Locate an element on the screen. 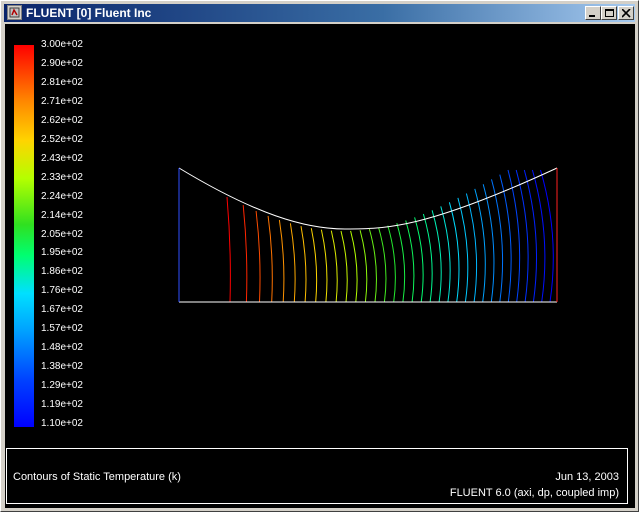  maximize-button is located at coordinates (609, 13).